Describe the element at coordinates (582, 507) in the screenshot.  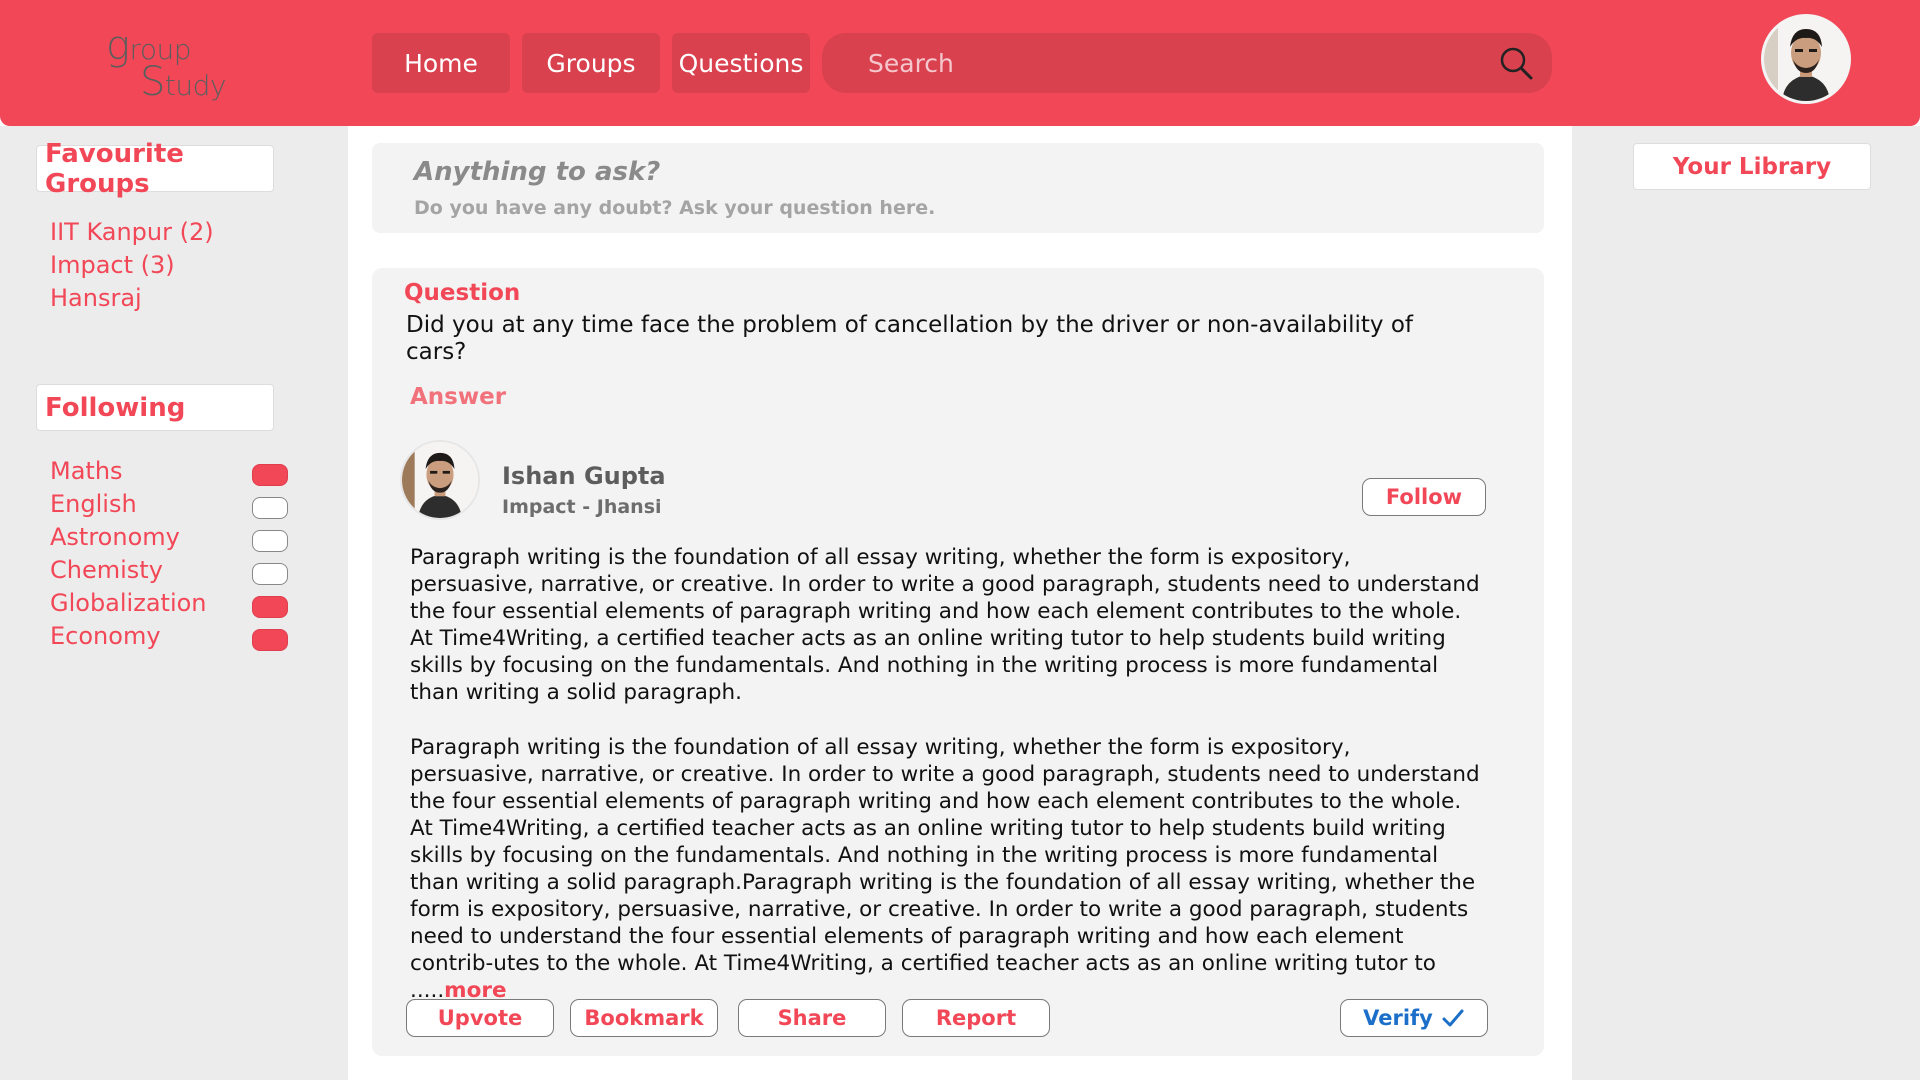
I see `author-meta: Impact - Jhansi` at that location.